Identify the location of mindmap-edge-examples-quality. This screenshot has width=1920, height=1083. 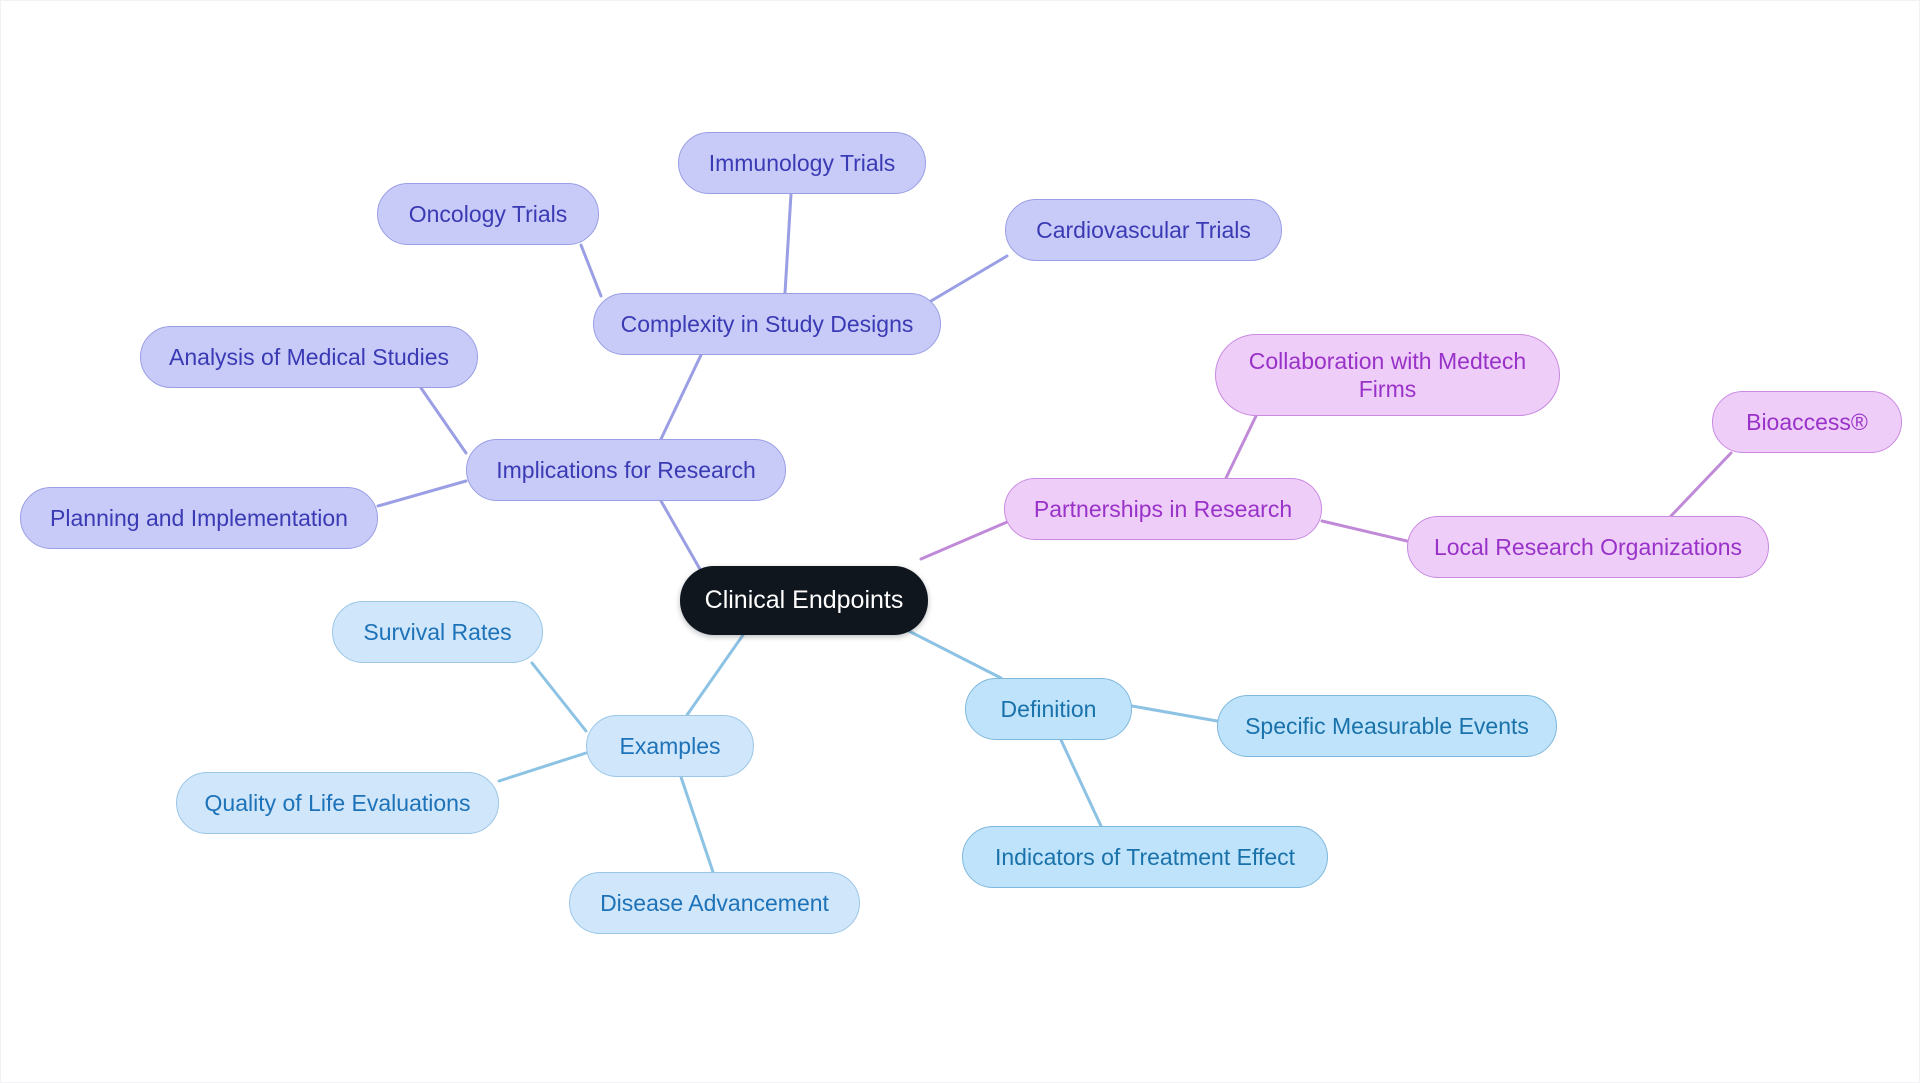
(542, 767).